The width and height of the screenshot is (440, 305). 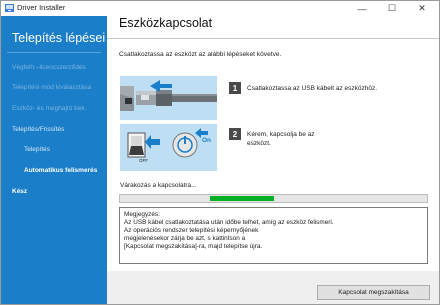 I want to click on header-divider, so click(x=273, y=38).